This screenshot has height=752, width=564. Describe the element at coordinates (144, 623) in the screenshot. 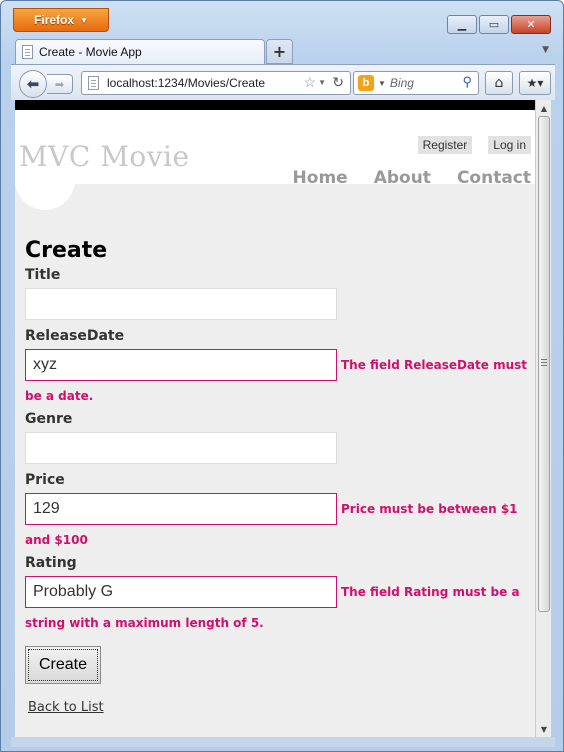

I see `rating-error-cont: string with a maximum length of 5.` at that location.